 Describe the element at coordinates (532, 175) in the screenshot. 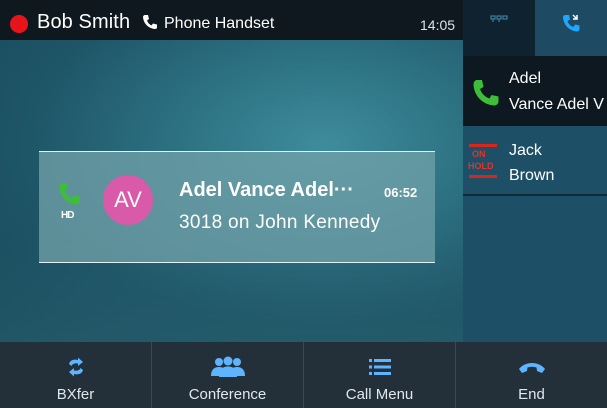

I see `call-name-line2: Brown` at that location.